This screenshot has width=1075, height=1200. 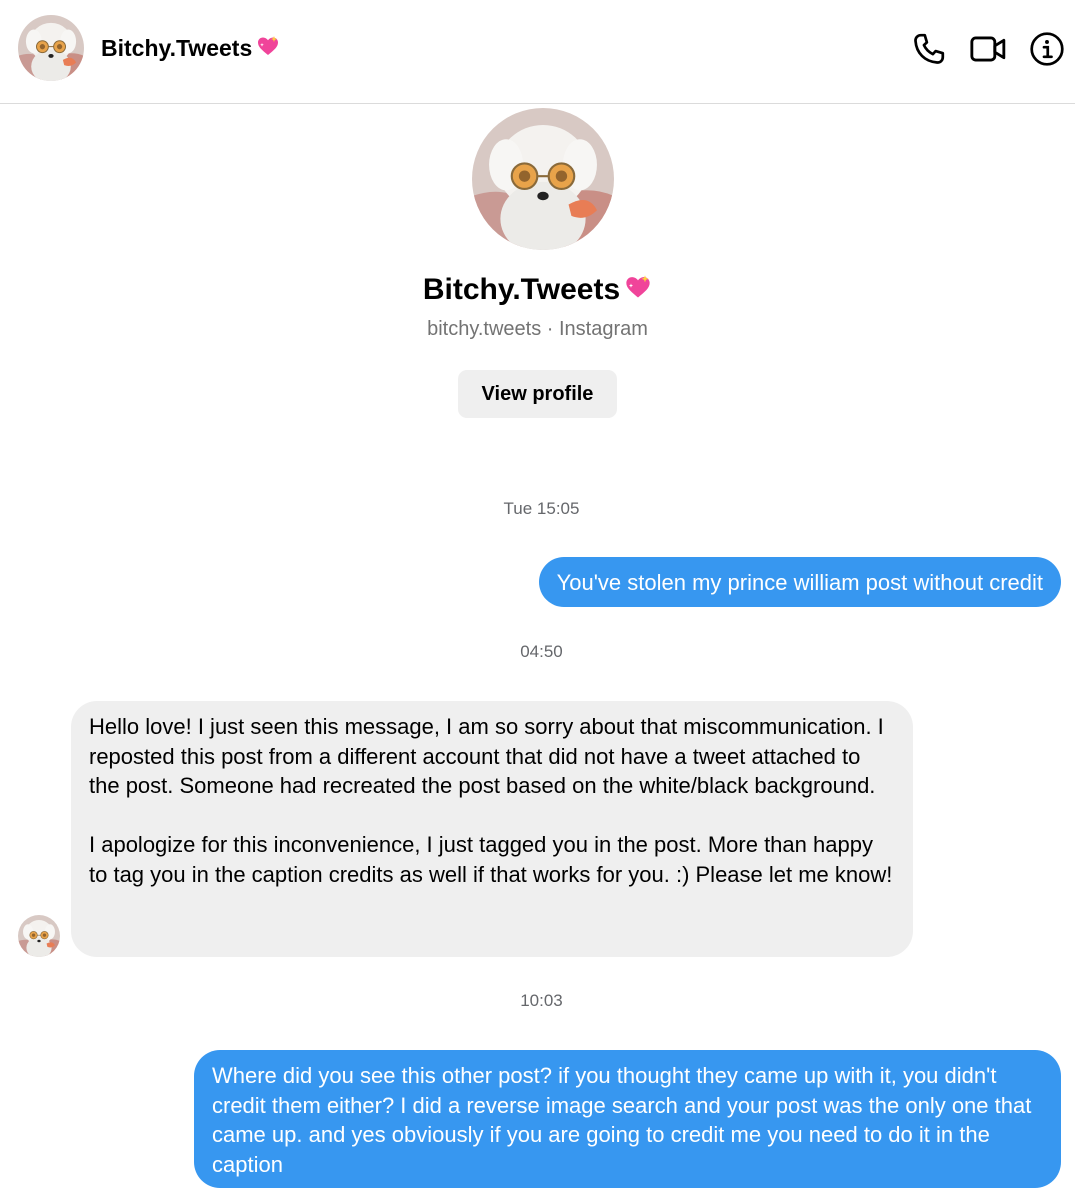 I want to click on timestamp: Tue 15:05, so click(x=541, y=508).